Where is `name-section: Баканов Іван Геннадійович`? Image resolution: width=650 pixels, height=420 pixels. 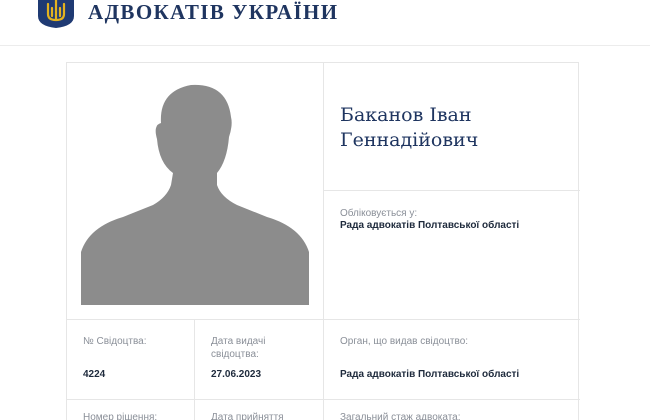 name-section: Баканов Іван Геннадійович is located at coordinates (452, 127).